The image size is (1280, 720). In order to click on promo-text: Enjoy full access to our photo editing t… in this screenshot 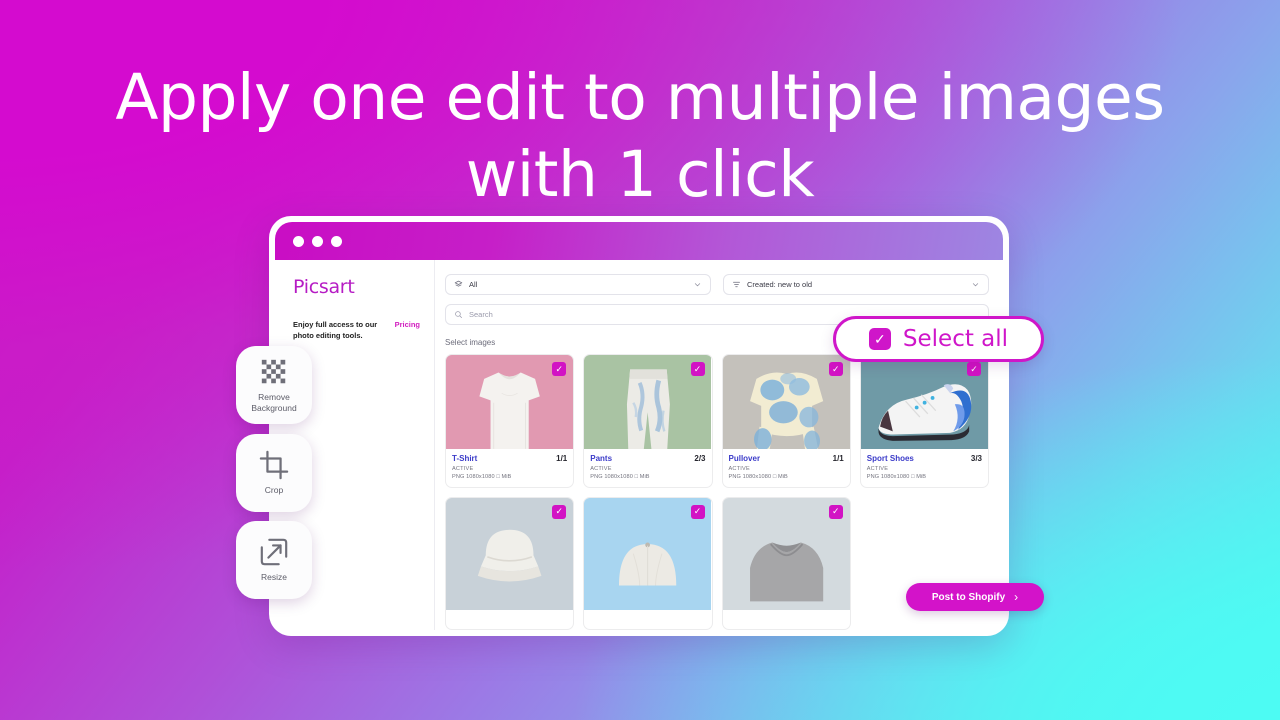, I will do `click(335, 330)`.